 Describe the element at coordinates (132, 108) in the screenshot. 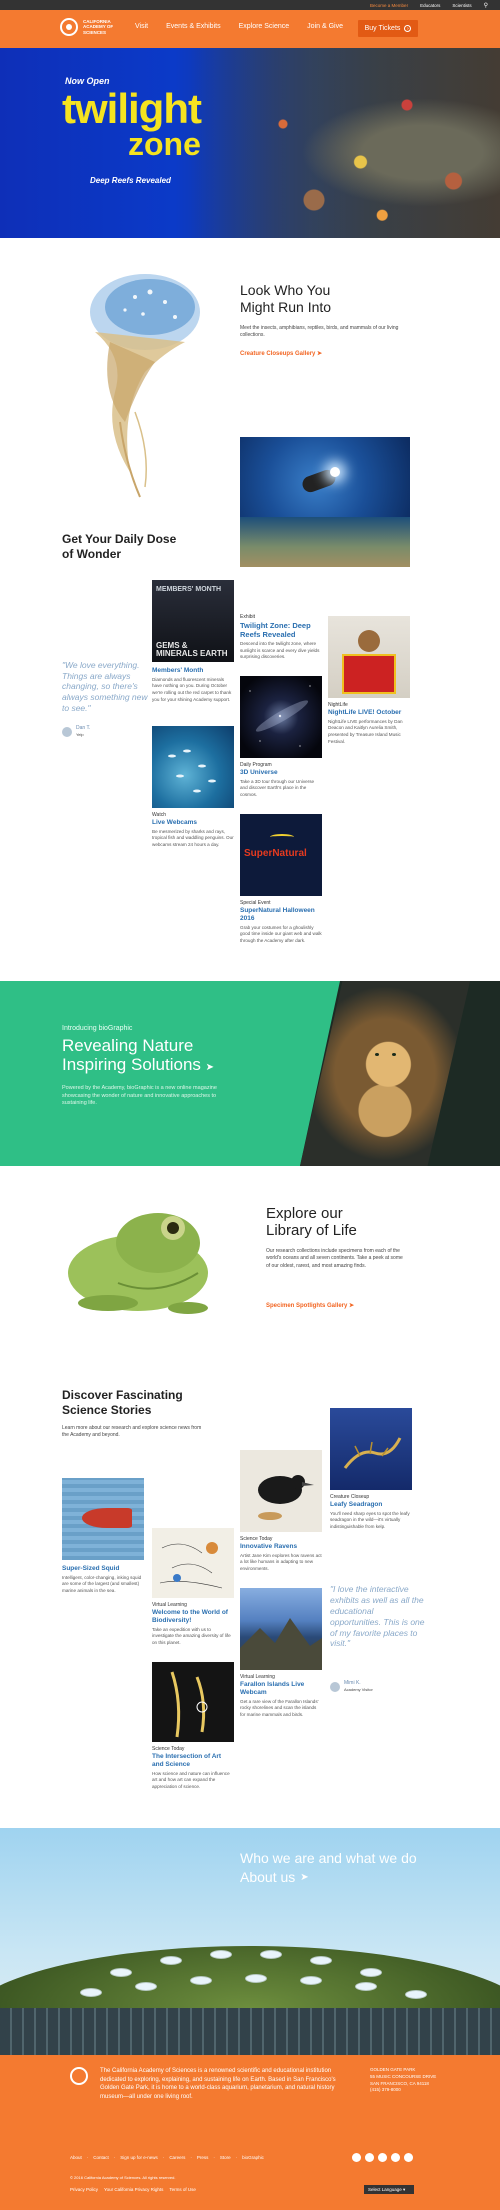

I see `hero-title-twilight: twilight` at that location.